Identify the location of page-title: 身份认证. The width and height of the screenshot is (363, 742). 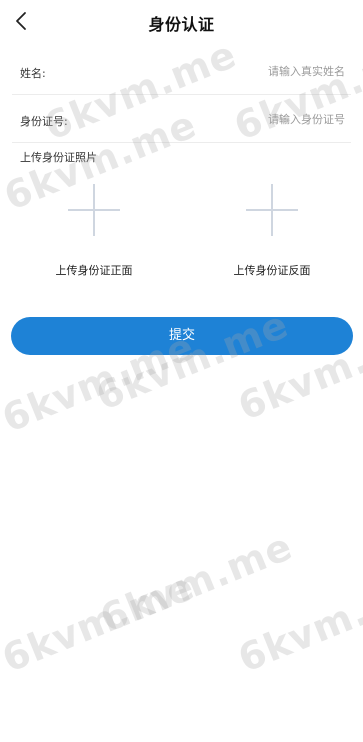
(181, 24).